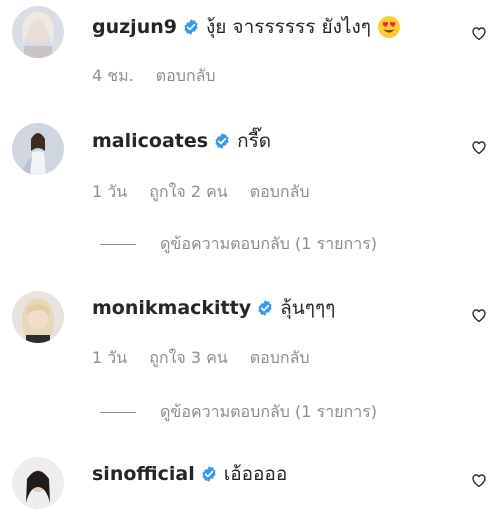  Describe the element at coordinates (150, 141) in the screenshot. I see `comment-username: malicoates` at that location.